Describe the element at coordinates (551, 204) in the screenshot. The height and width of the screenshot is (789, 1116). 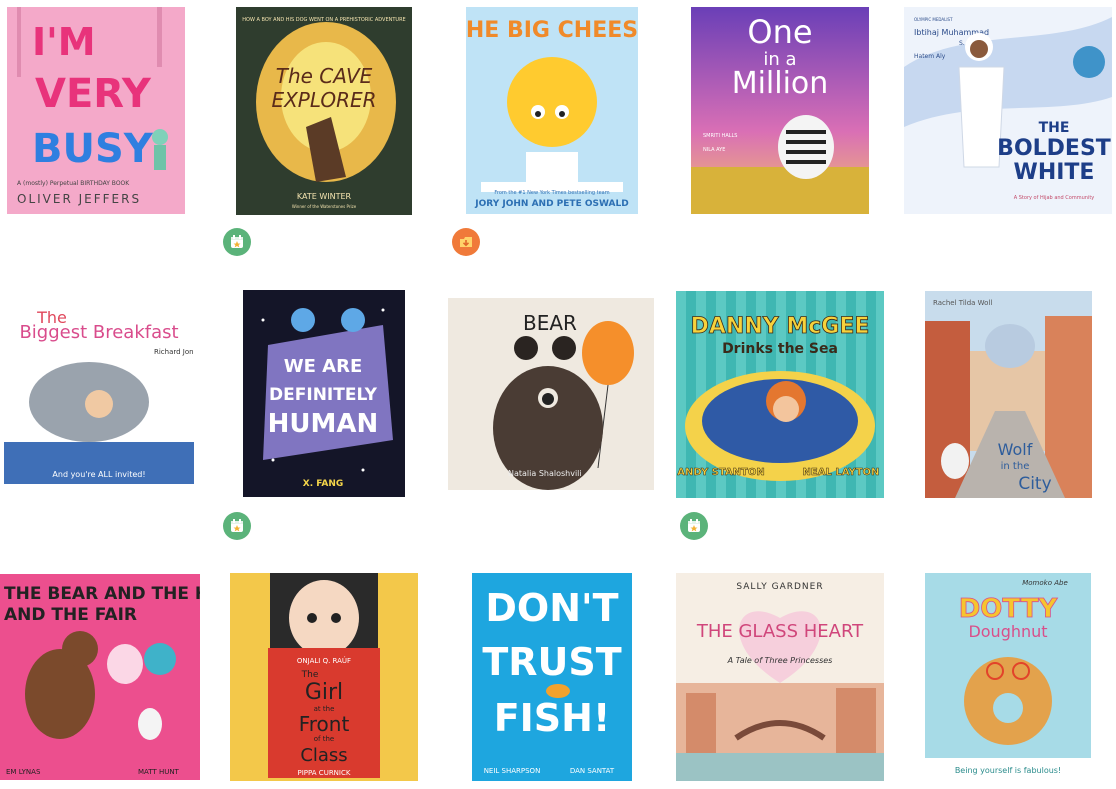
I see `cover-author: JORY JOHN AND PETE OSWALD` at that location.